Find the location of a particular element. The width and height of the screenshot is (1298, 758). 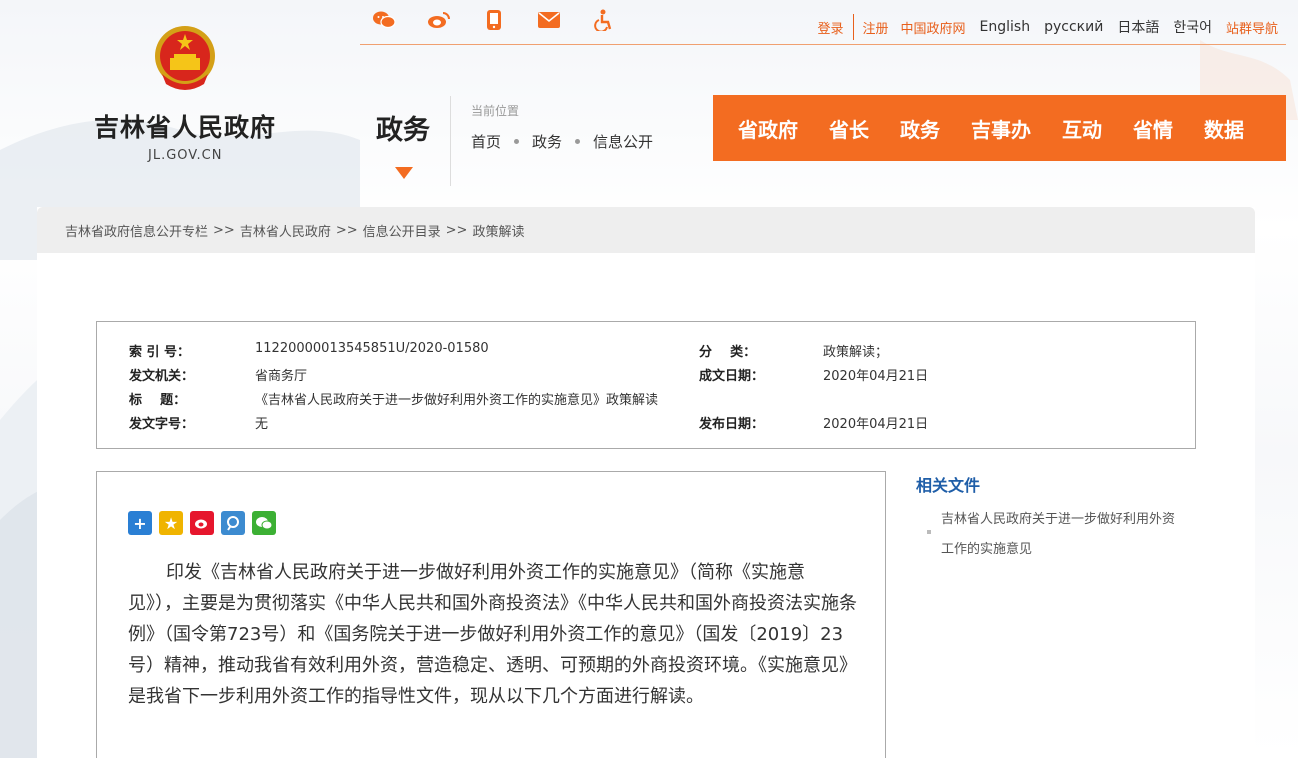

related-doc-item: 吉林省人民政府关于进一步做好利用外资工作的实施意见 is located at coordinates (1057, 535).